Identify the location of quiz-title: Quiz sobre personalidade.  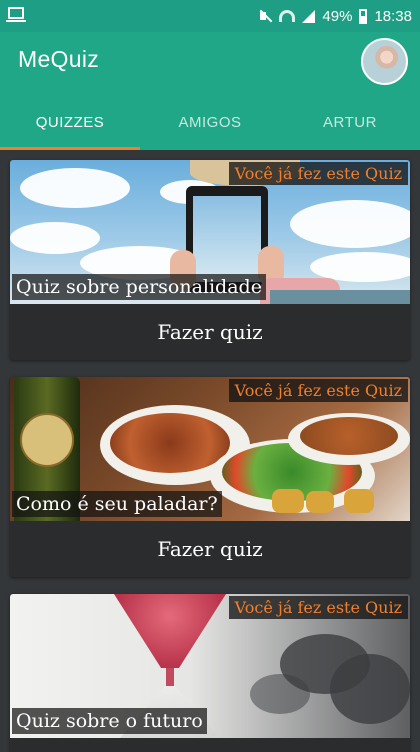
(139, 287).